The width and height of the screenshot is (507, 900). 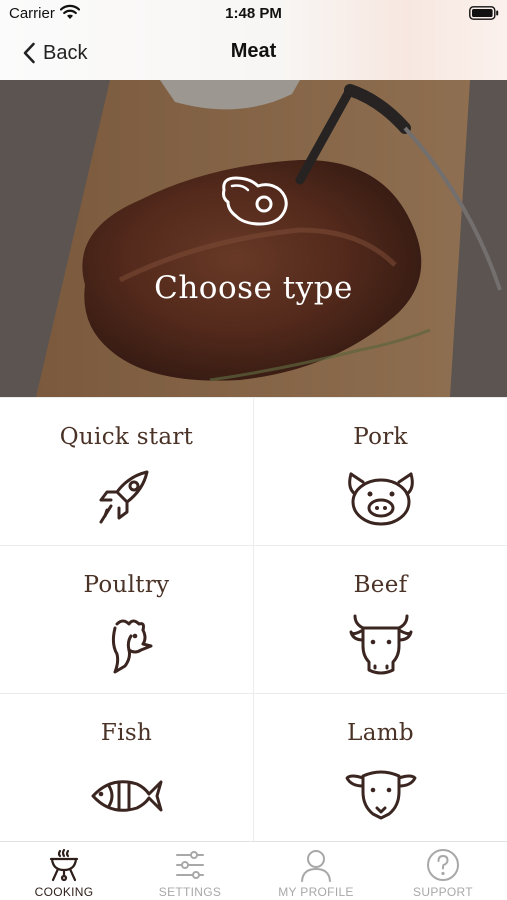 What do you see at coordinates (126, 796) in the screenshot?
I see `fish-icon` at bounding box center [126, 796].